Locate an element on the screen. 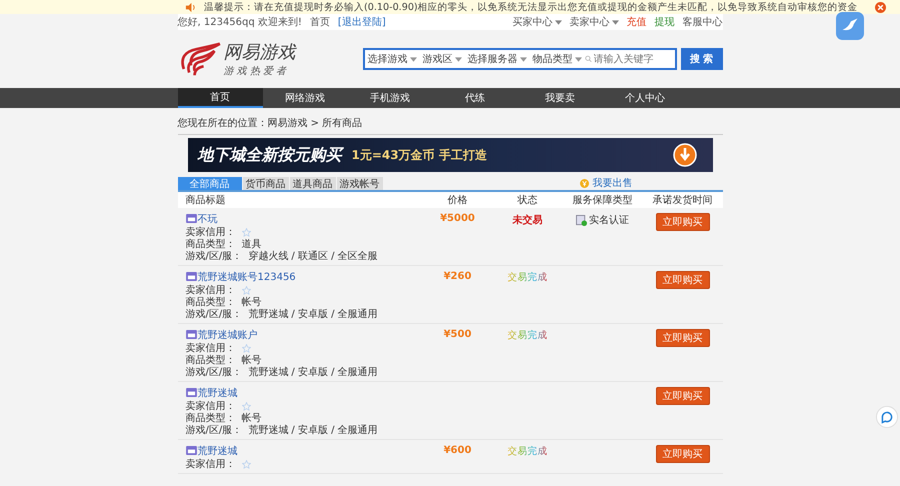  home-link: 首页 is located at coordinates (320, 22).